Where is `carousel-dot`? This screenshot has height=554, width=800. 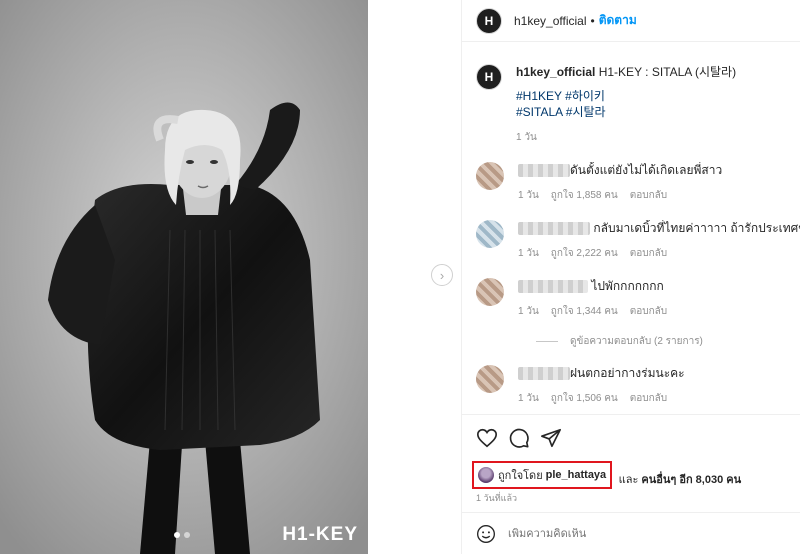
carousel-dot is located at coordinates (187, 535).